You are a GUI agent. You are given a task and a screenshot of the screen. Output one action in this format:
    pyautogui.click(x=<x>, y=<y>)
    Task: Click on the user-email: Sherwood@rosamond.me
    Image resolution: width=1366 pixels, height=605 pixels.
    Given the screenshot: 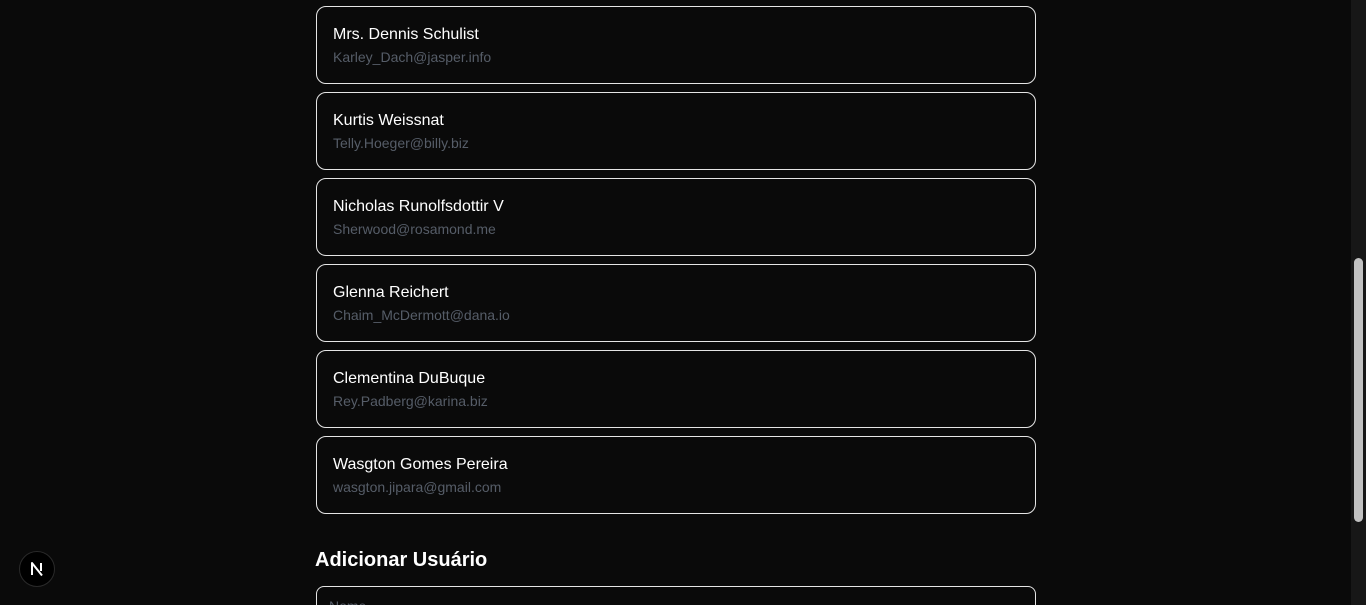 What is the action you would take?
    pyautogui.click(x=414, y=229)
    